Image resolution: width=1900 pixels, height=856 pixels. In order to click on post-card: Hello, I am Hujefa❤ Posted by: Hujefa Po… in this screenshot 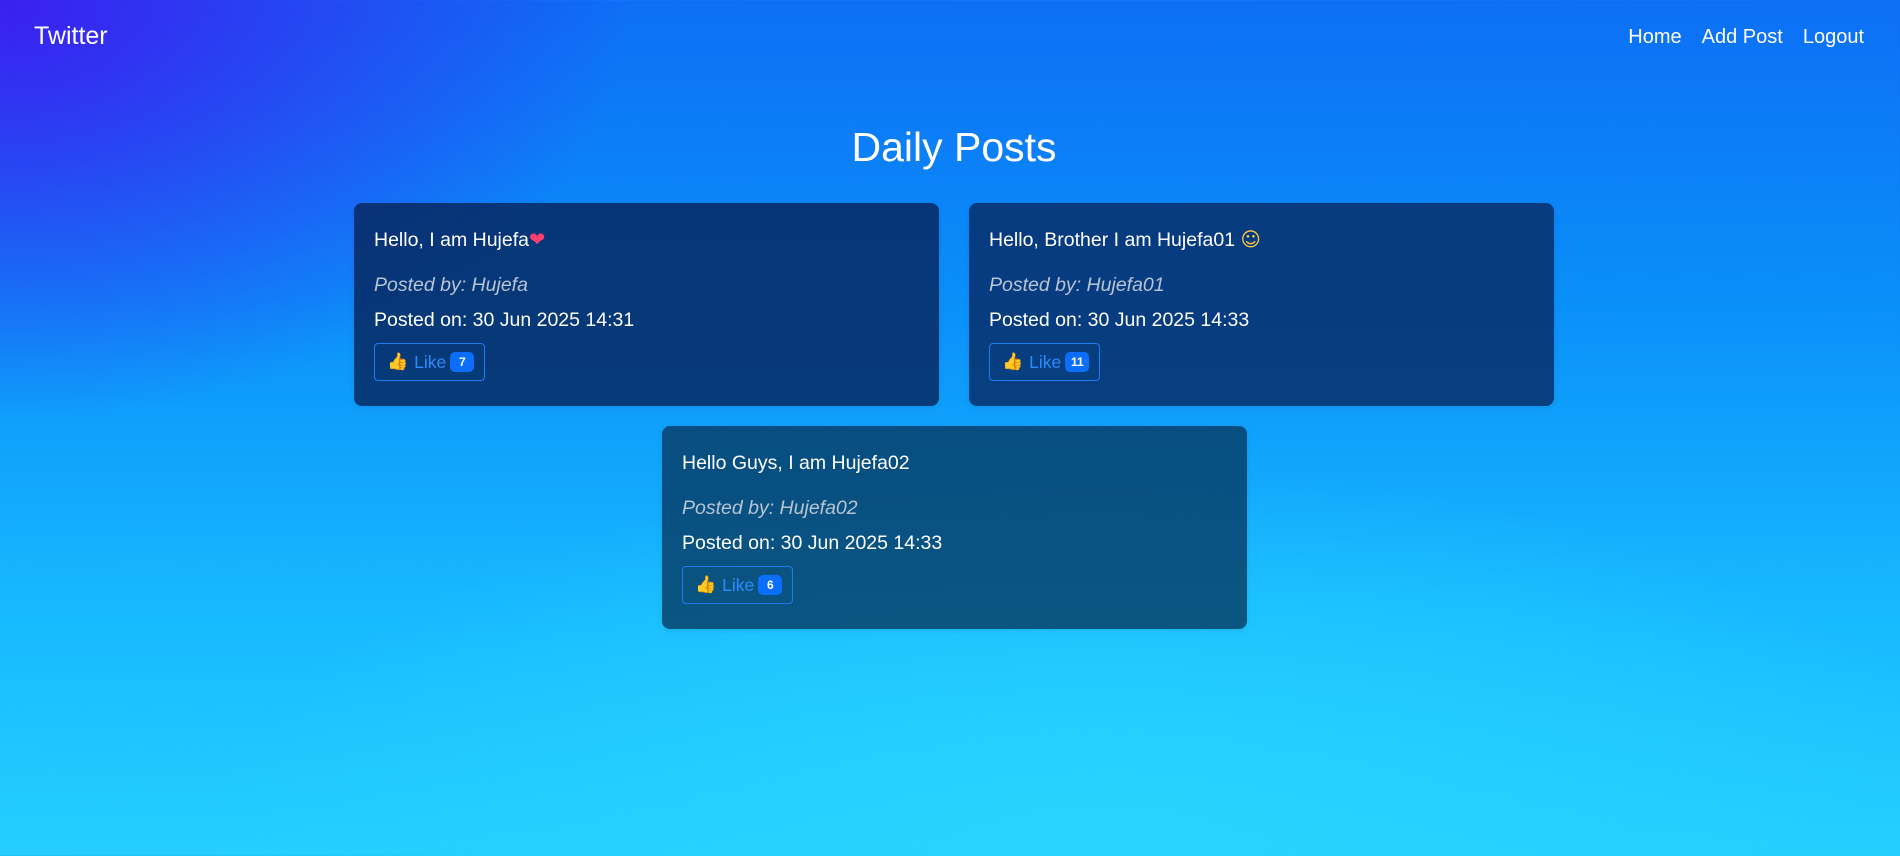, I will do `click(646, 304)`.